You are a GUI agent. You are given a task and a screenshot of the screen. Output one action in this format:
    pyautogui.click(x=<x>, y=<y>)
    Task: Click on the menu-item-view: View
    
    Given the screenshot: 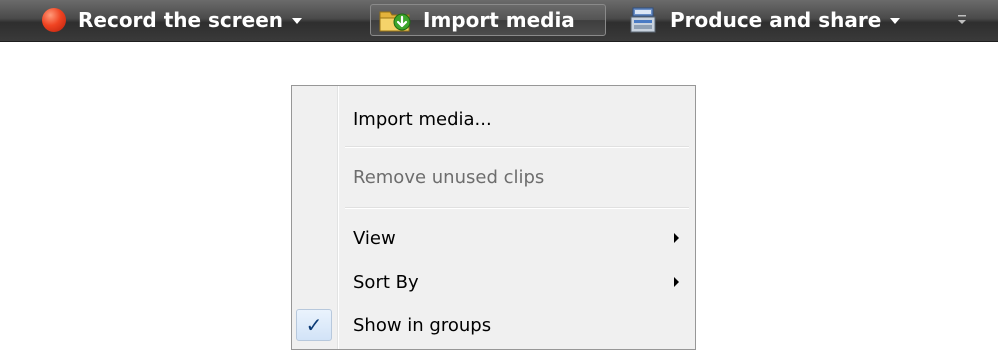 What is the action you would take?
    pyautogui.click(x=493, y=238)
    